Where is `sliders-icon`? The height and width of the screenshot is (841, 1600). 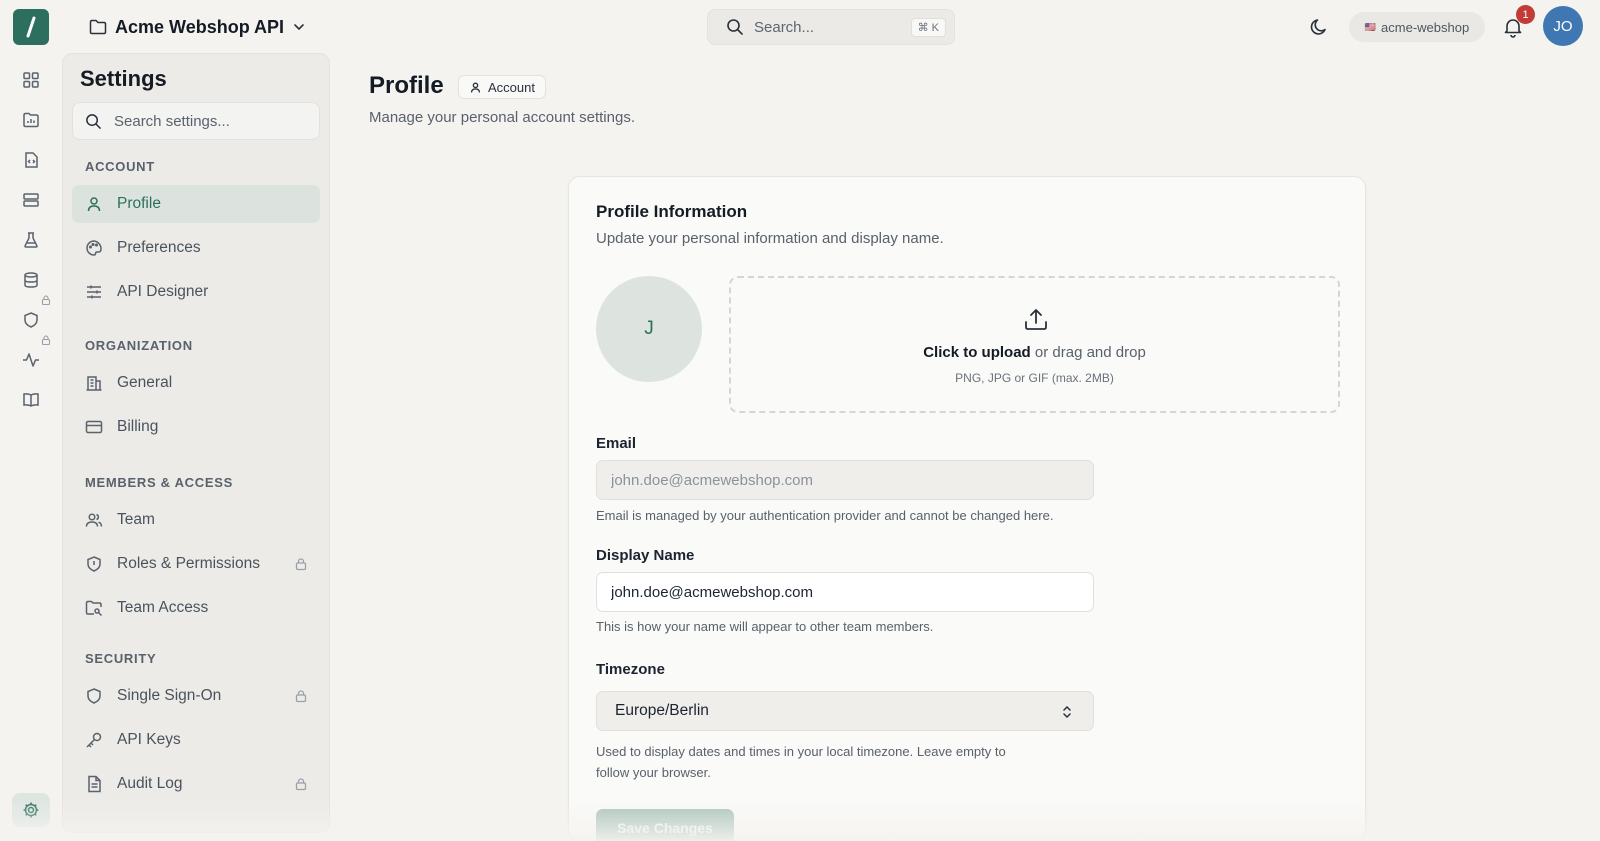 sliders-icon is located at coordinates (94, 292).